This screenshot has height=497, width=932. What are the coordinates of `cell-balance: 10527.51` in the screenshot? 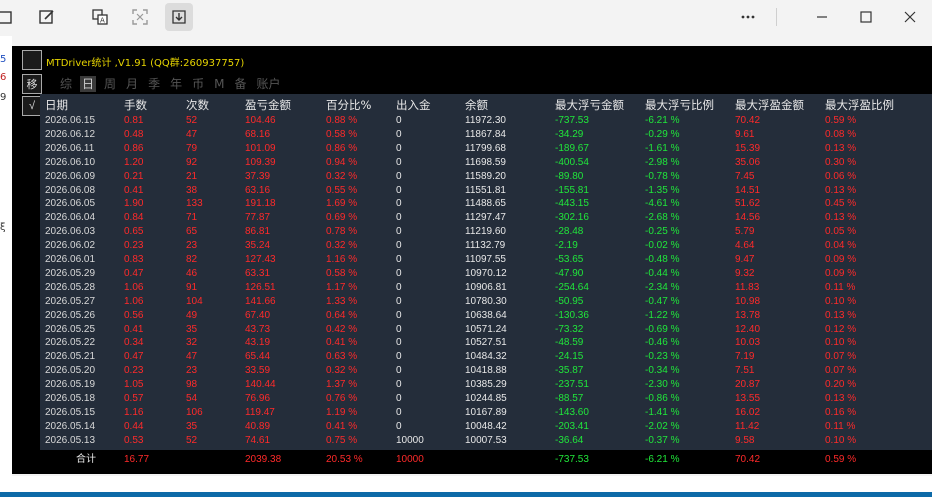 It's located at (486, 343).